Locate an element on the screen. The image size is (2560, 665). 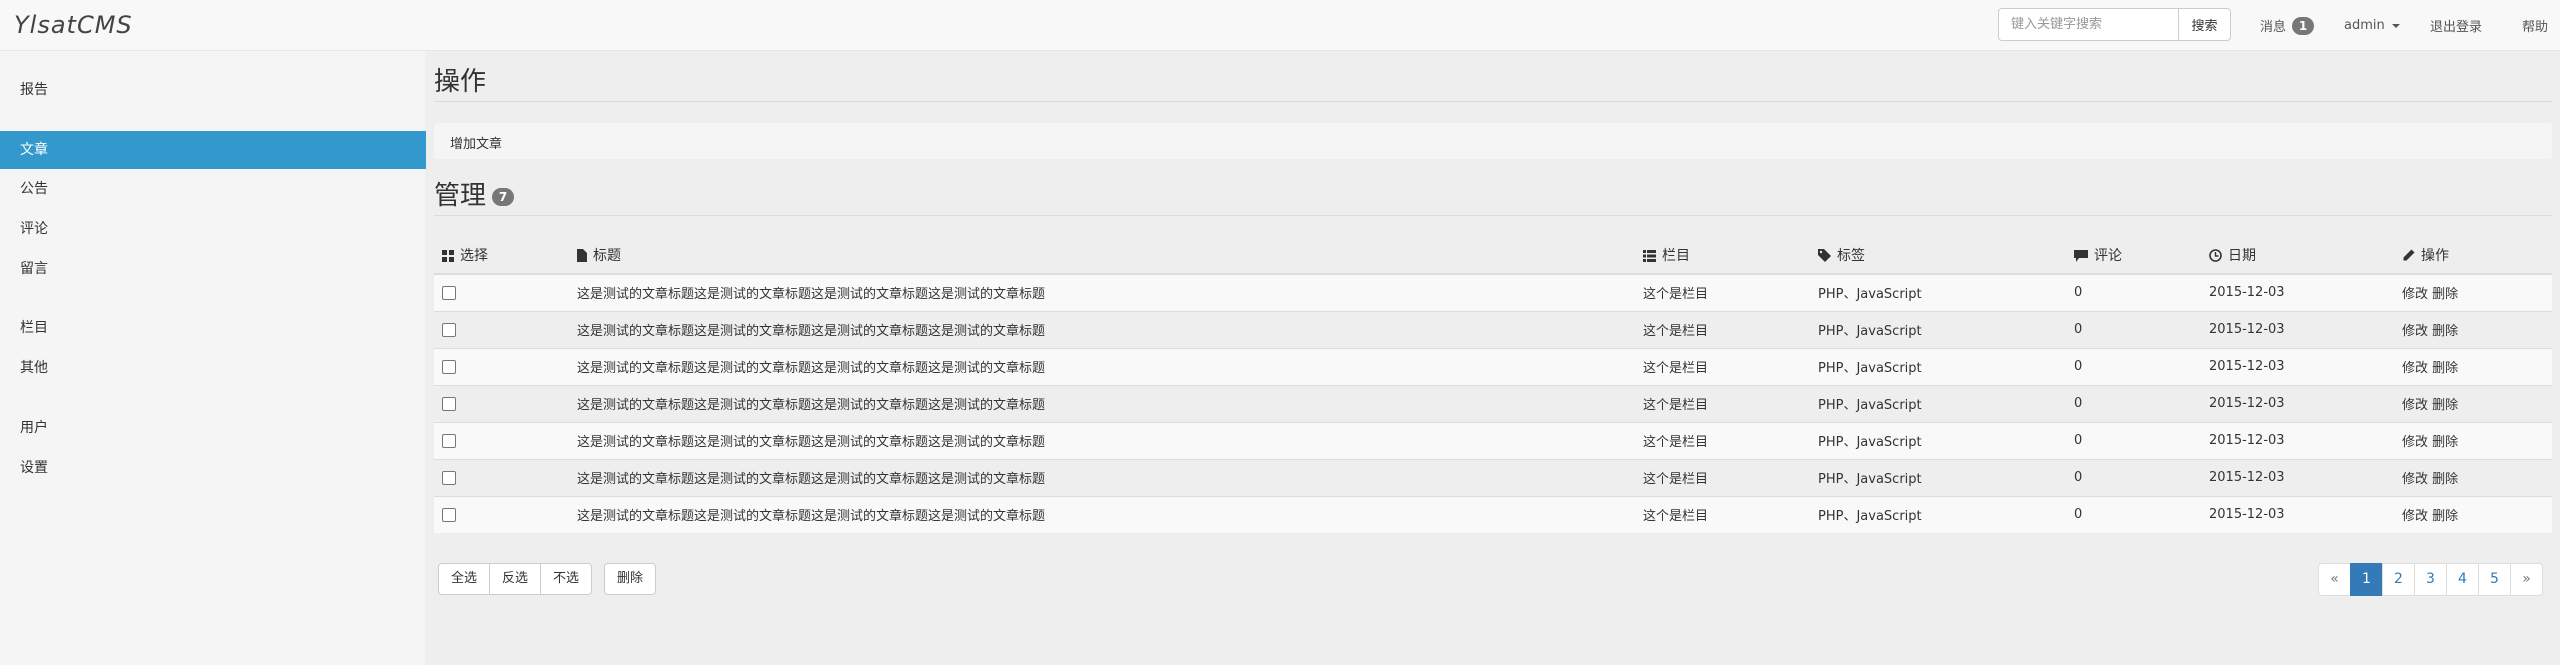
invert-selection-button: 反选 is located at coordinates (516, 579).